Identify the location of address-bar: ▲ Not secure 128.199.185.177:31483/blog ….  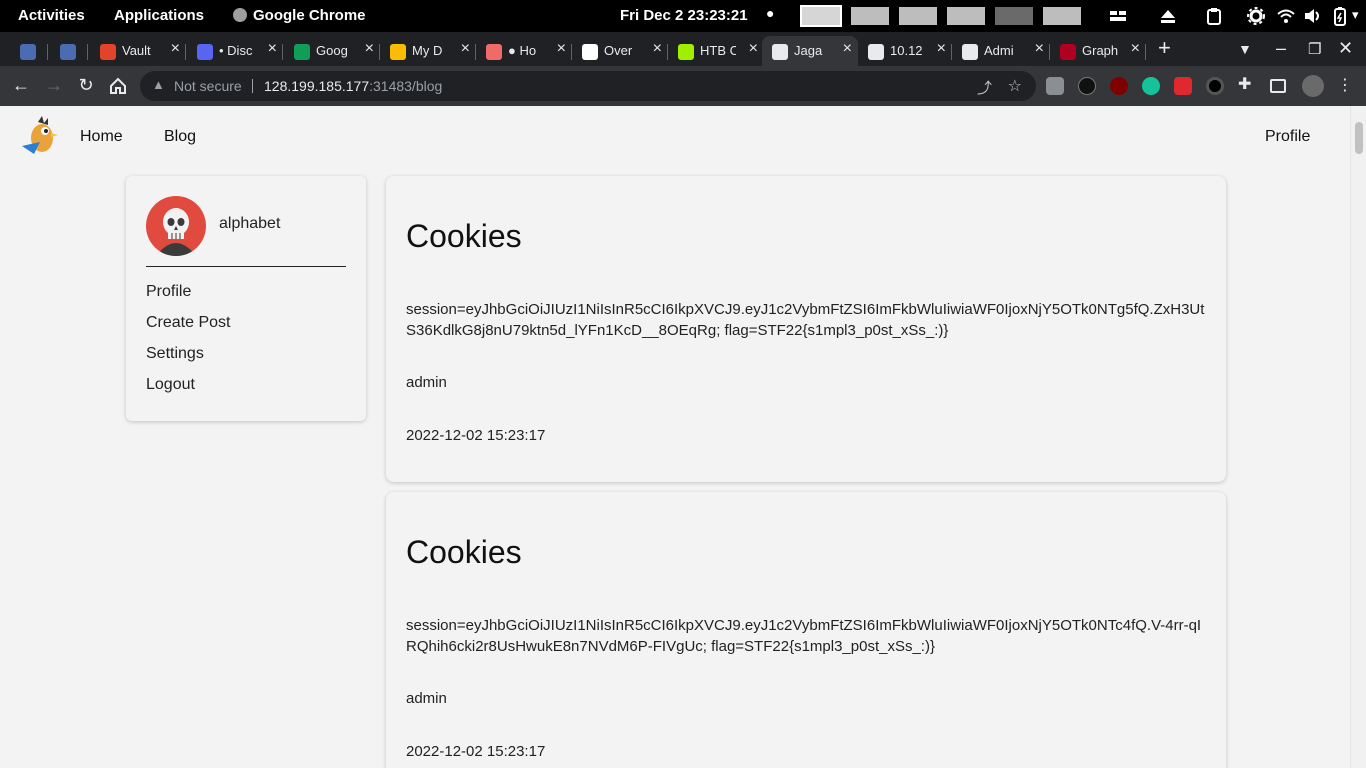
(588, 86).